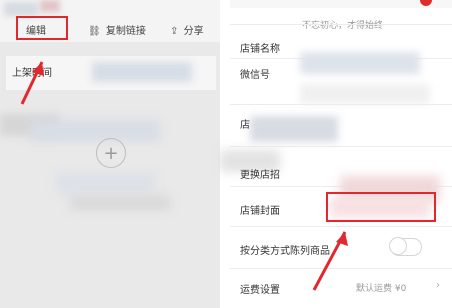 The height and width of the screenshot is (308, 452). Describe the element at coordinates (260, 47) in the screenshot. I see `store-name-label: 店铺名称` at that location.